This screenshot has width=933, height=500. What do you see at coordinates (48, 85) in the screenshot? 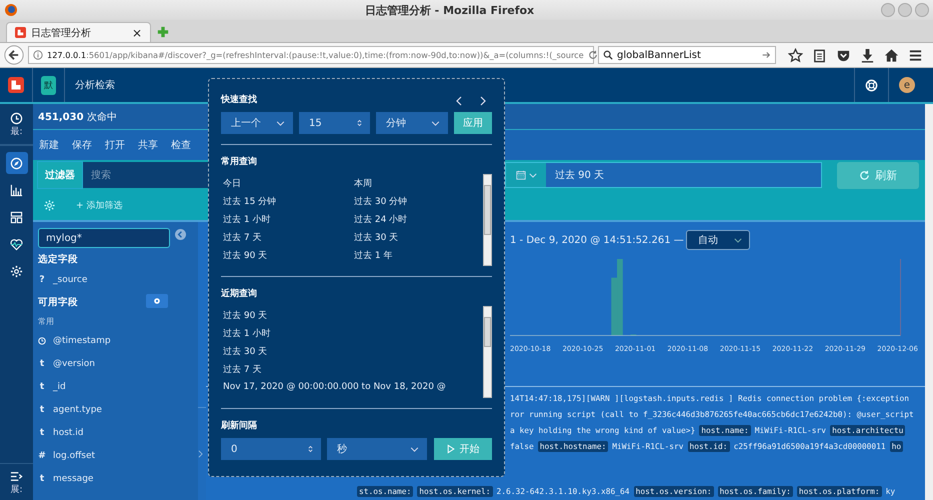
I see `space-badge: 默` at bounding box center [48, 85].